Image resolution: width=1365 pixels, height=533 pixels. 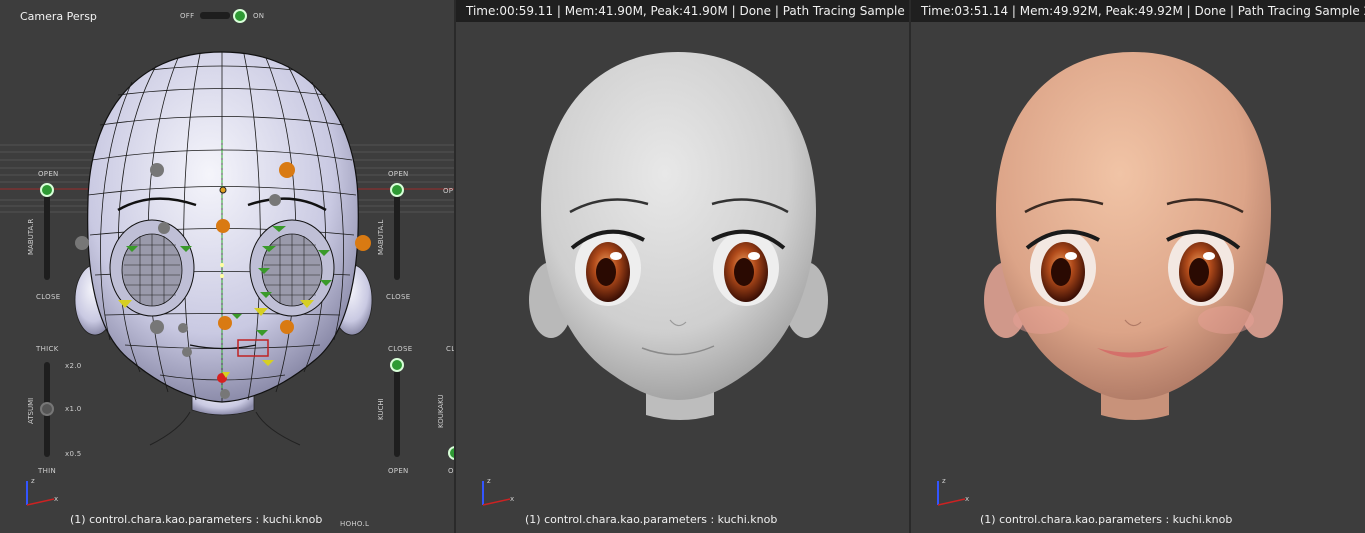 I want to click on mabuta-r-knob, so click(x=47, y=190).